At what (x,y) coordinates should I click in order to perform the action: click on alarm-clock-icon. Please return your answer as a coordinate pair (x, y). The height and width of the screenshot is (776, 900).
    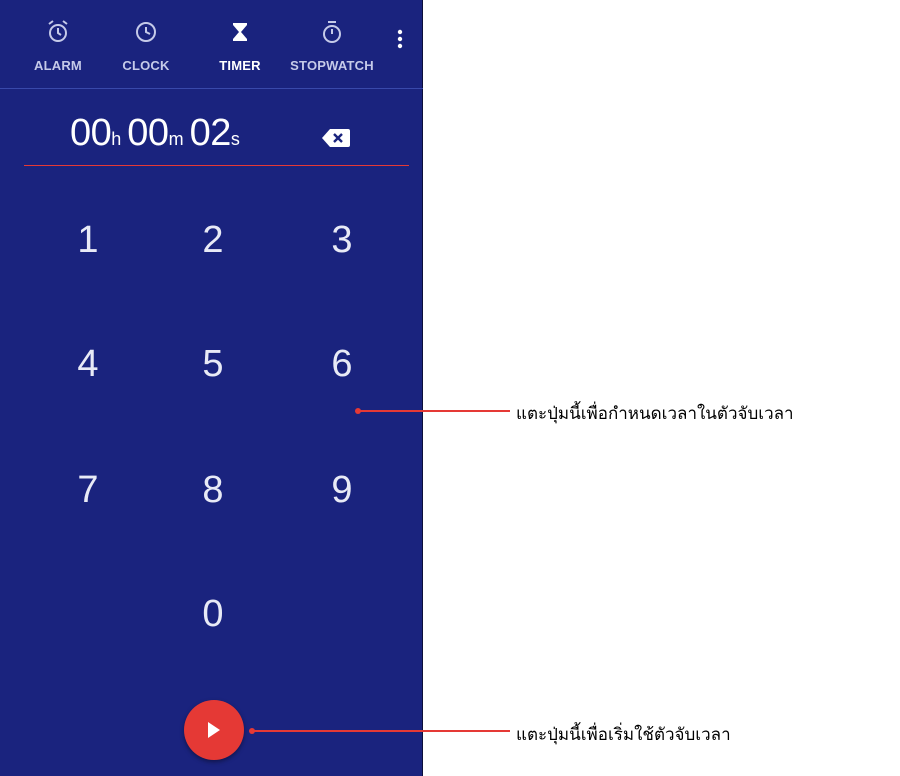
    Looking at the image, I should click on (58, 32).